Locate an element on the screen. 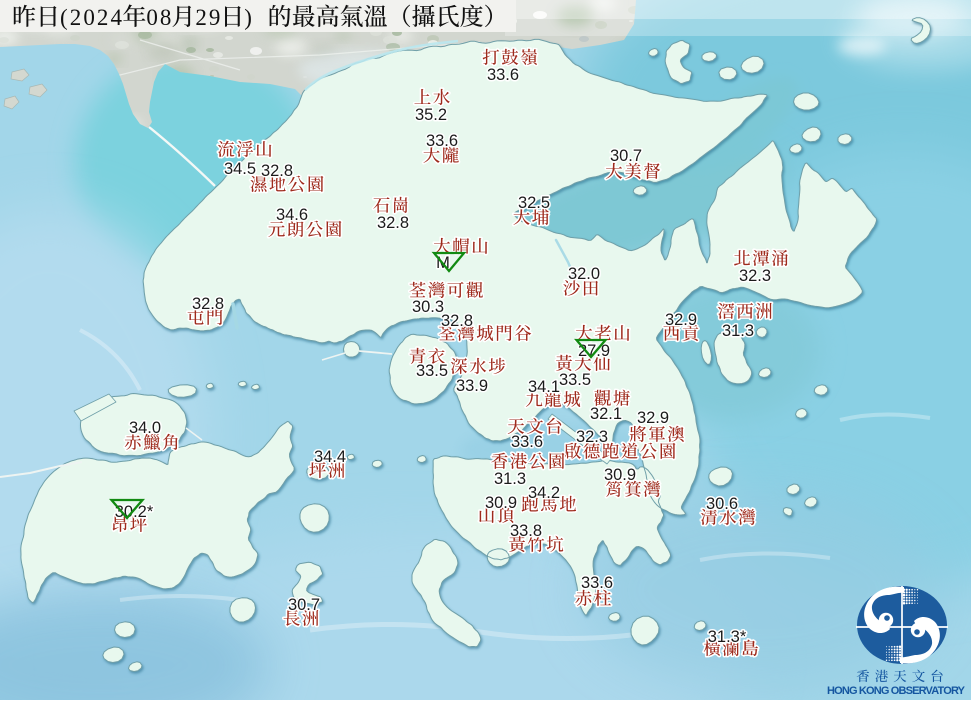  svg-text: 34.6 is located at coordinates (292, 215).